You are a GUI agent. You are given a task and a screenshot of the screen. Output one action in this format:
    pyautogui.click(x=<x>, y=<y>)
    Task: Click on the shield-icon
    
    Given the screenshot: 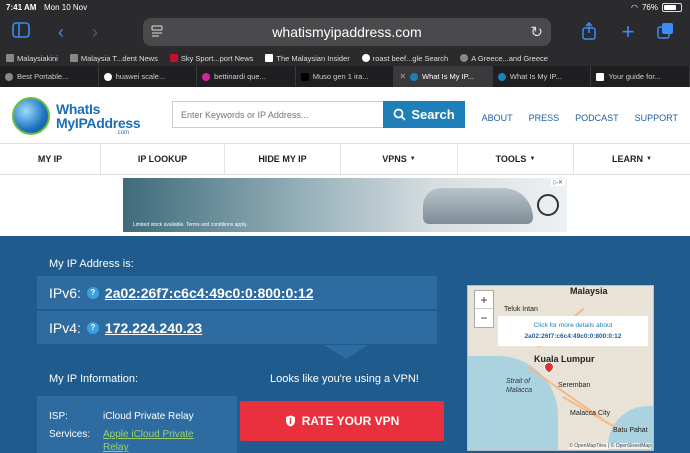 What is the action you would take?
    pyautogui.click(x=290, y=421)
    